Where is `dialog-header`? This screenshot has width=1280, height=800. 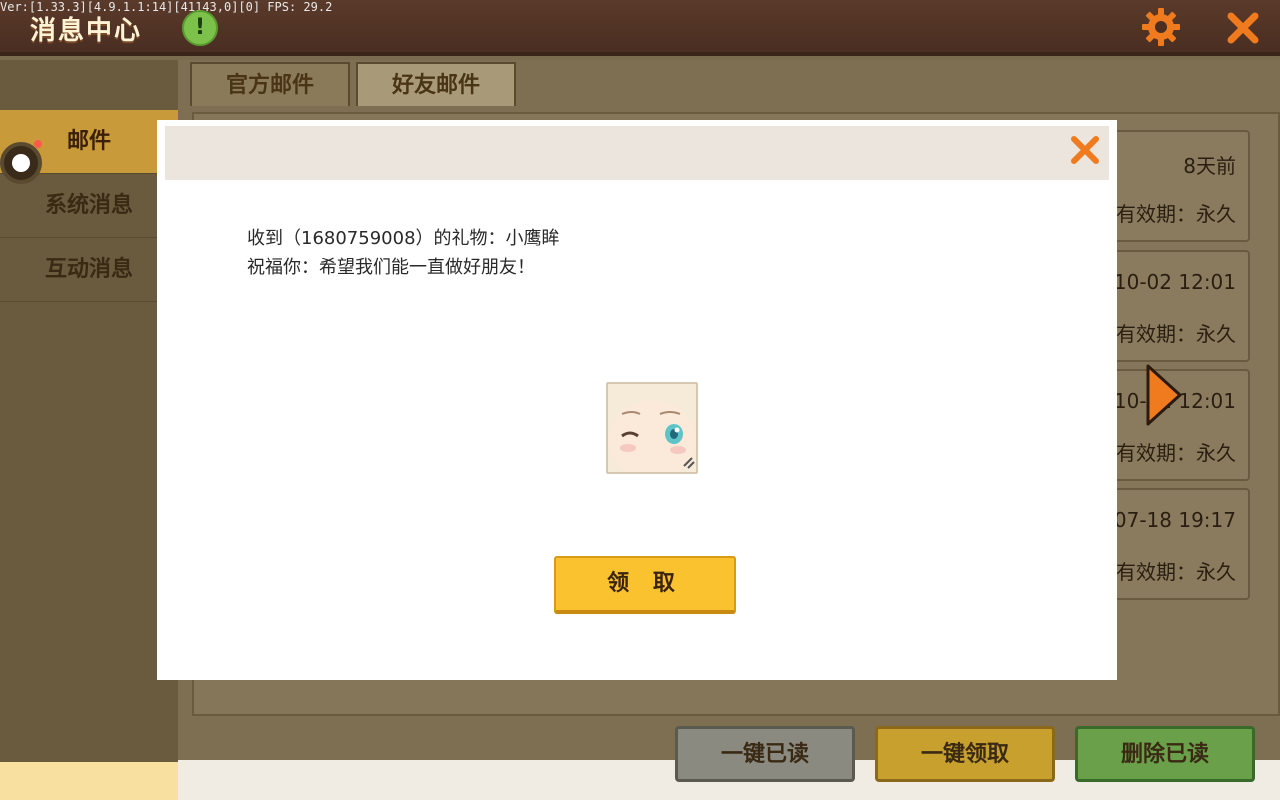 dialog-header is located at coordinates (637, 153).